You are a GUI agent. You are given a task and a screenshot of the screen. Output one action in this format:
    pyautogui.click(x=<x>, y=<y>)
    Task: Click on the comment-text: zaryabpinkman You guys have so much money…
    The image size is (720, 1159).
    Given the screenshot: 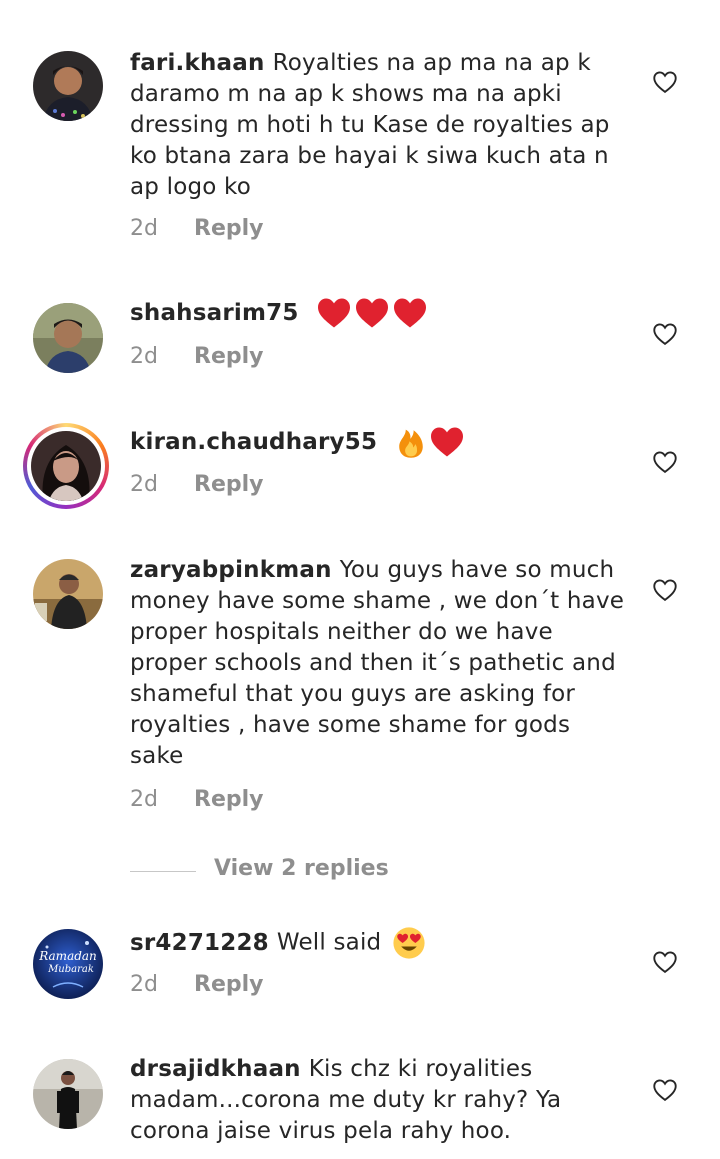 What is the action you would take?
    pyautogui.click(x=380, y=663)
    